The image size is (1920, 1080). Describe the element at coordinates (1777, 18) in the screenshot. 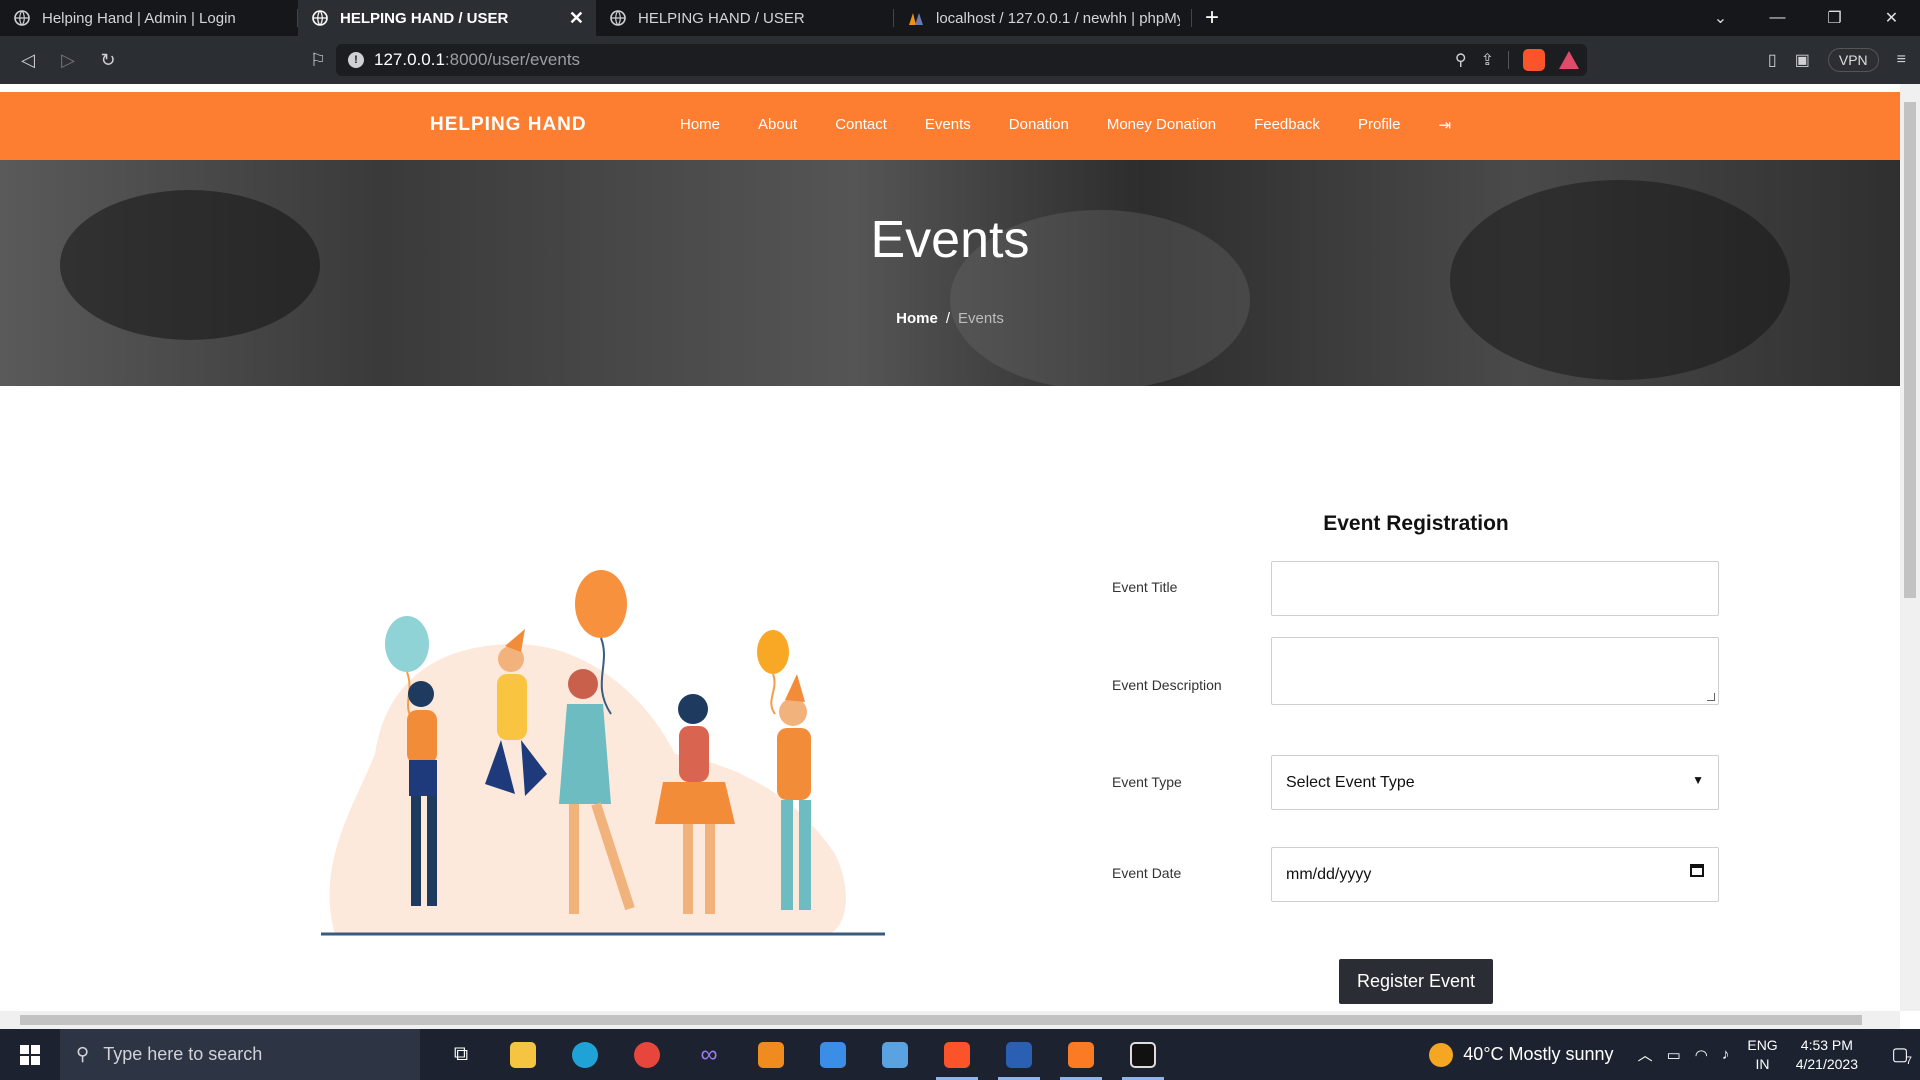

I see `minimize-button: —` at that location.